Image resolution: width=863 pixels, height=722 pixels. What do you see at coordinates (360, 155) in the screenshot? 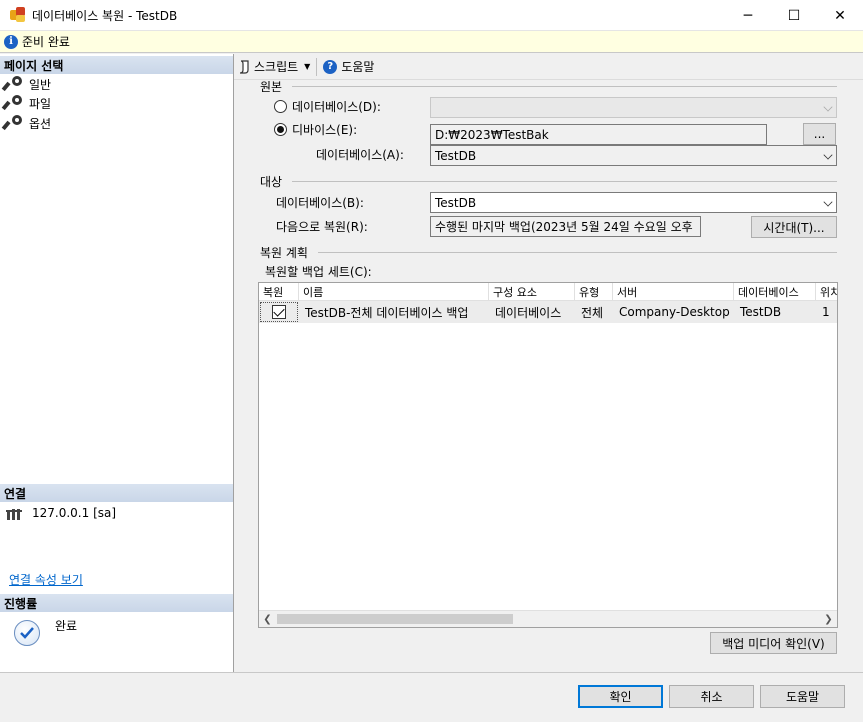
I see `source-db-label: 데이터베이스(A):` at bounding box center [360, 155].